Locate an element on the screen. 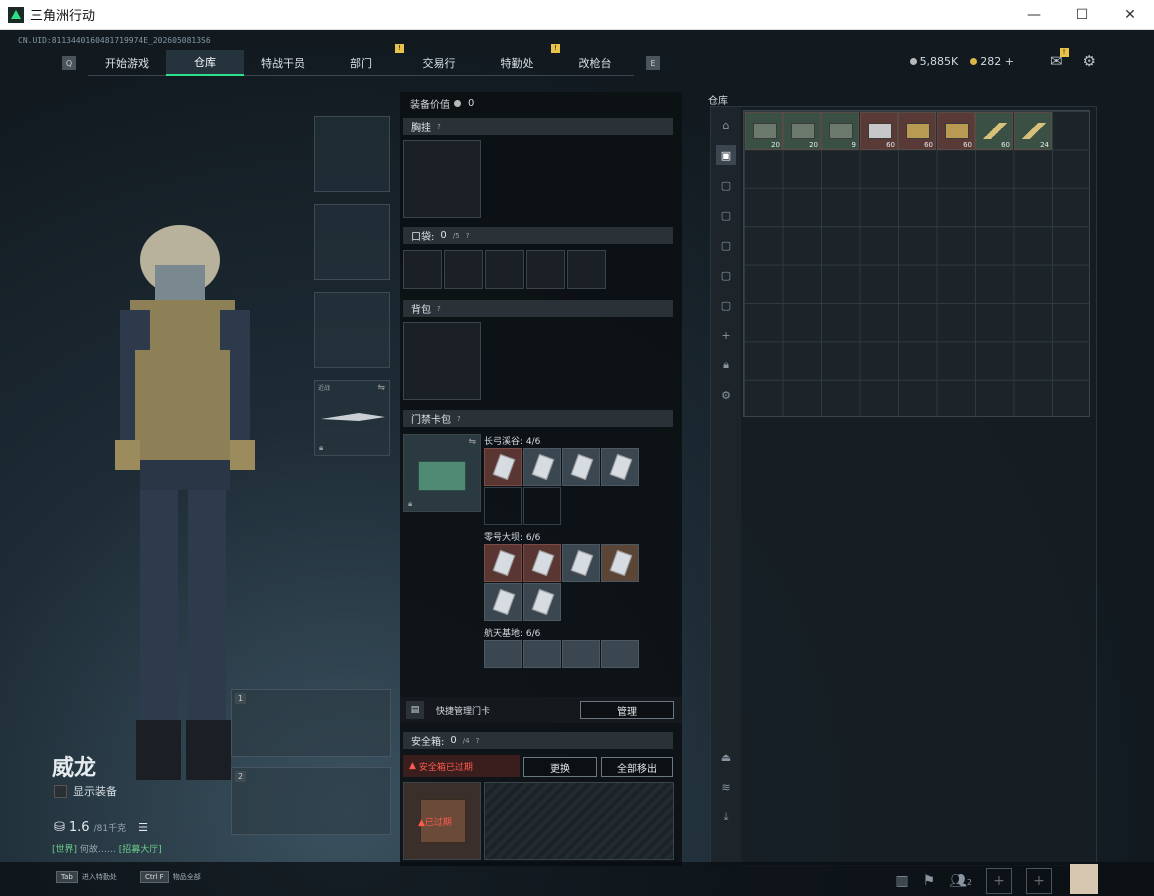  minimize-button: — is located at coordinates (1034, 15).